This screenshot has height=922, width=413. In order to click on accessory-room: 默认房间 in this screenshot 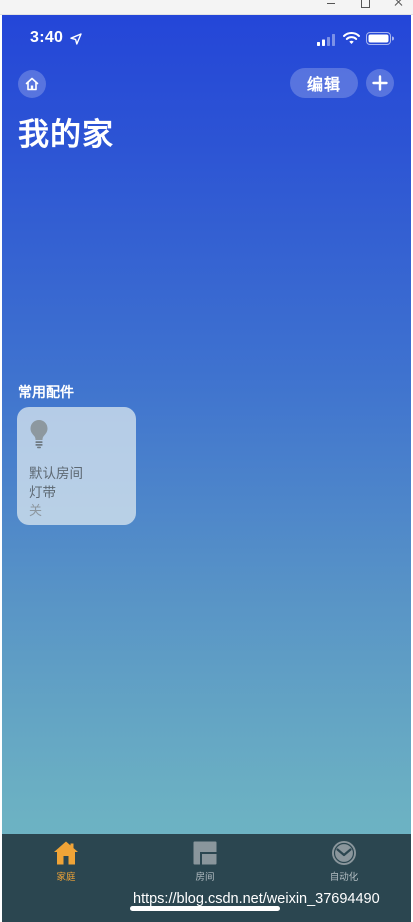, I will do `click(56, 474)`.